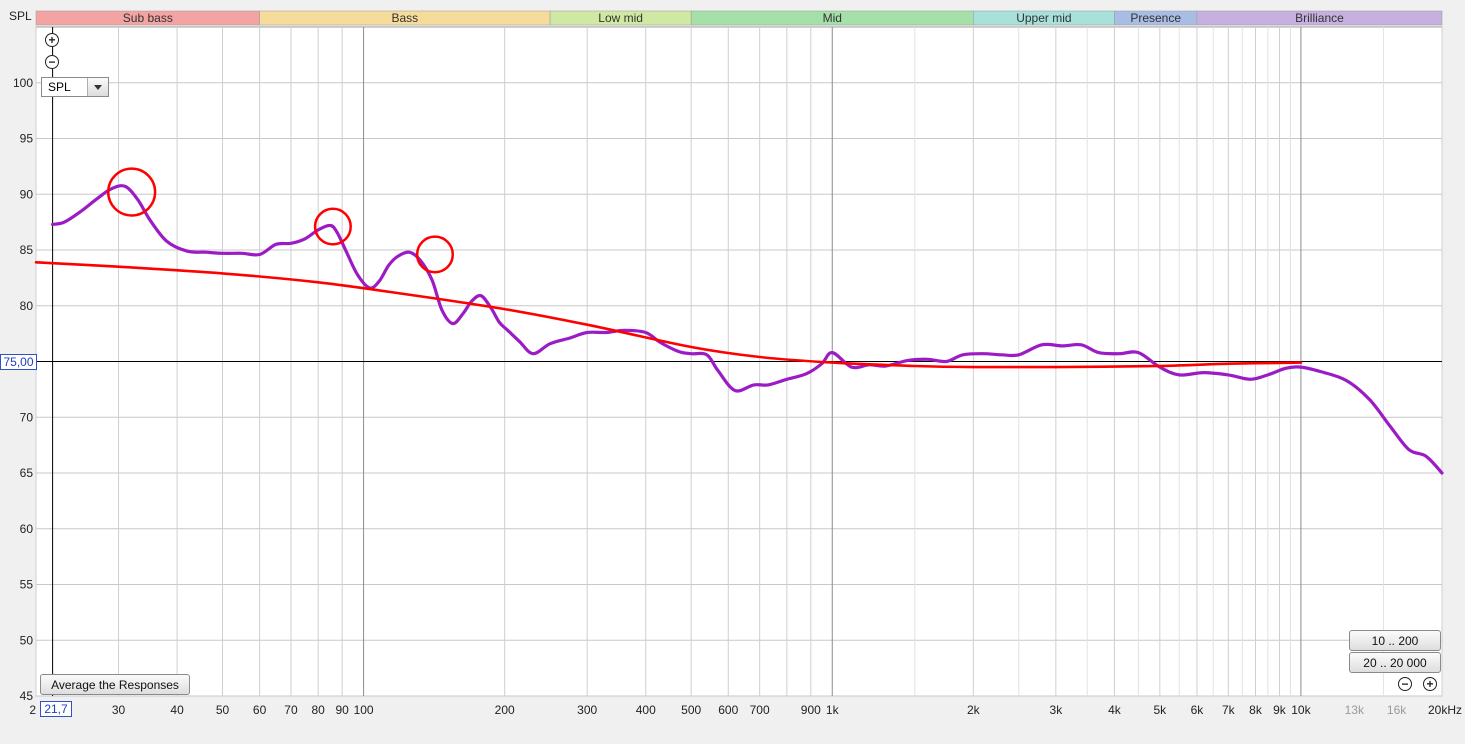  I want to click on x-tick-label: 1k, so click(833, 710).